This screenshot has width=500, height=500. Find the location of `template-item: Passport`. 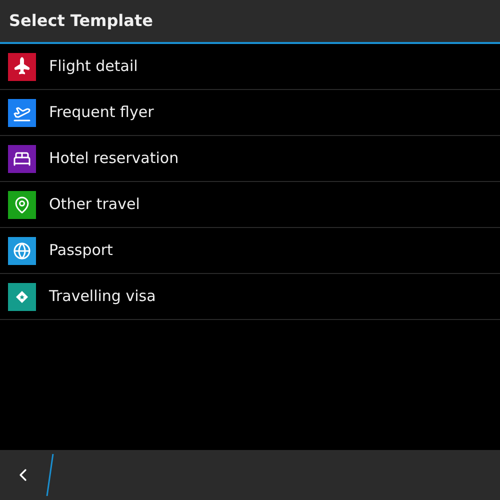

template-item: Passport is located at coordinates (250, 251).